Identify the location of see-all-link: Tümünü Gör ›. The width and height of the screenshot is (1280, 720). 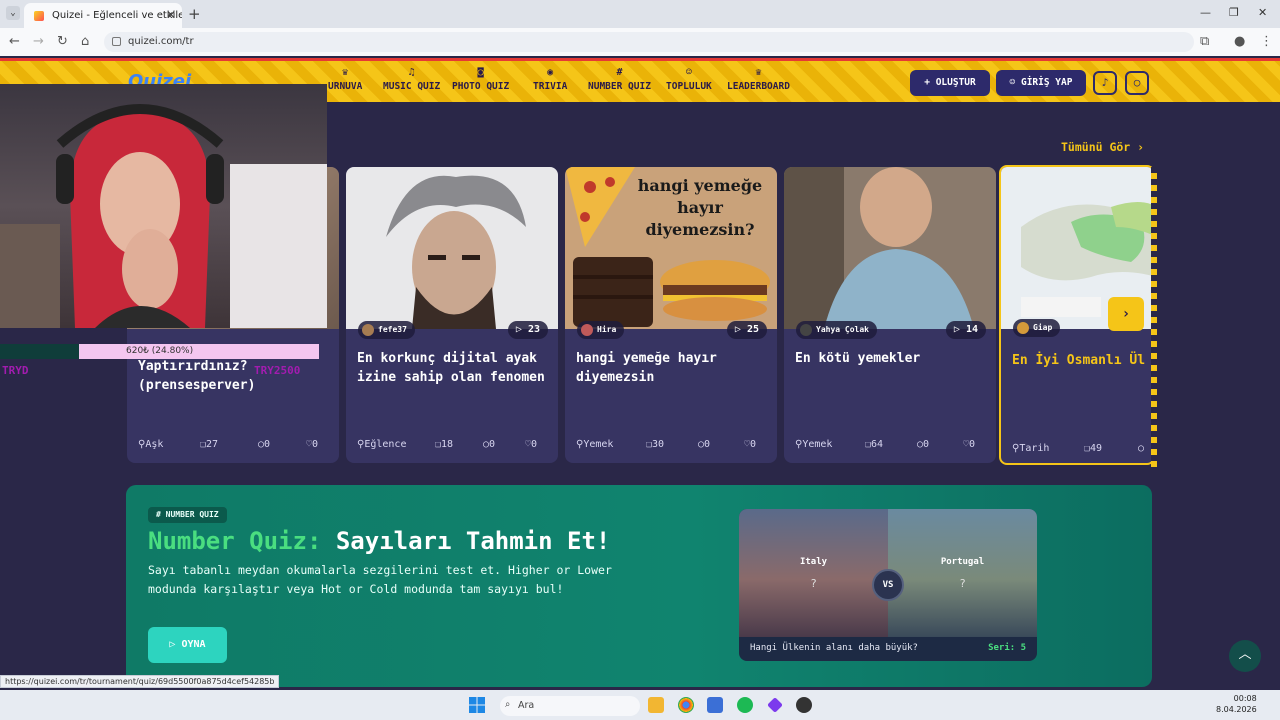
(1102, 147).